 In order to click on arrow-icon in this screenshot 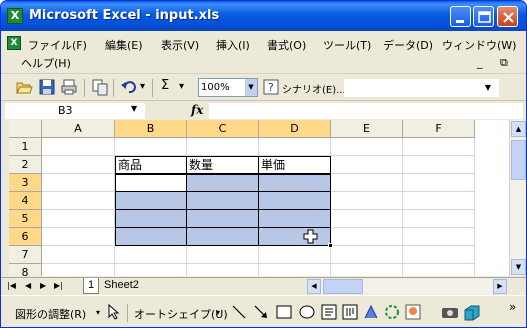, I will do `click(261, 312)`.